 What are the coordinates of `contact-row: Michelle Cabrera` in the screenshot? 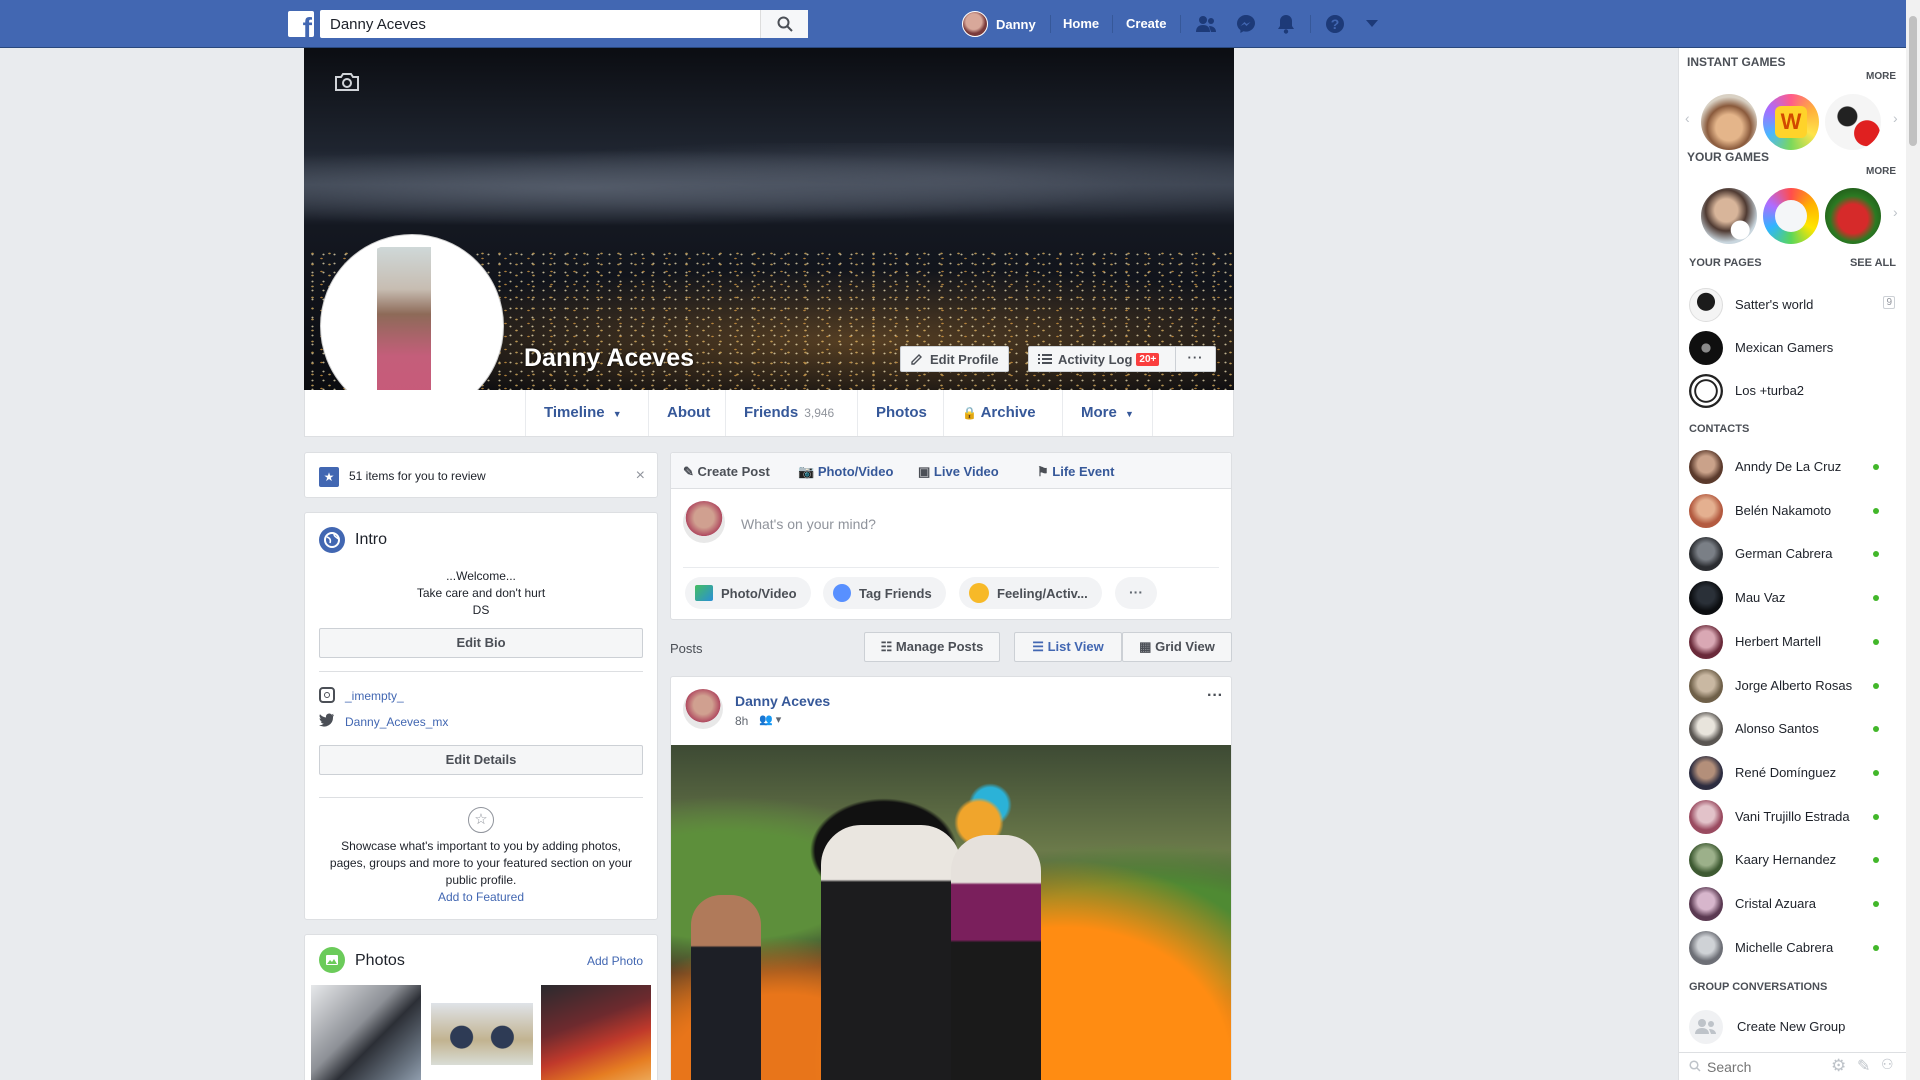 It's located at (1793, 947).